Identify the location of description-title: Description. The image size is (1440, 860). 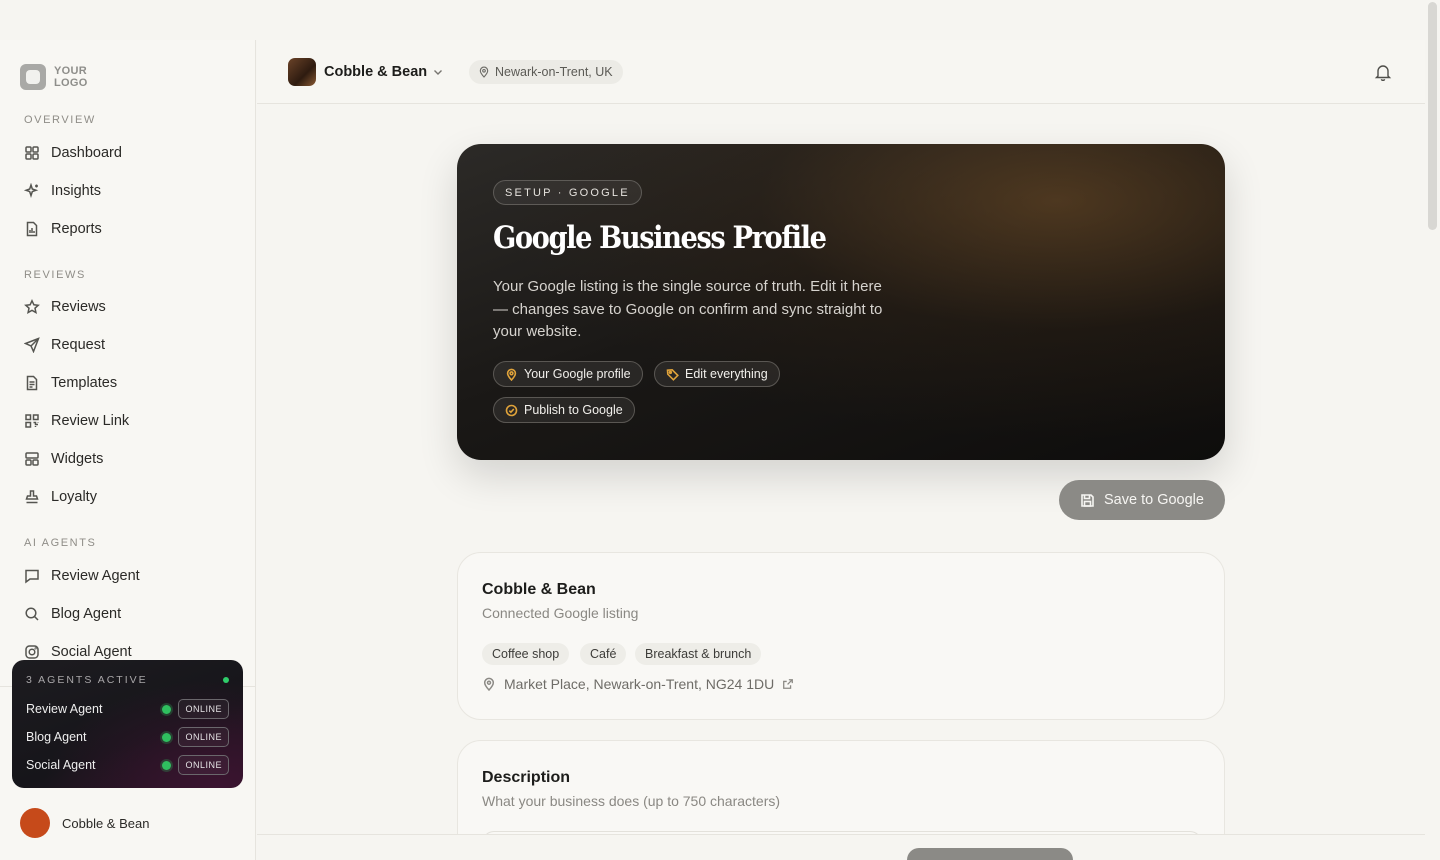
(526, 777).